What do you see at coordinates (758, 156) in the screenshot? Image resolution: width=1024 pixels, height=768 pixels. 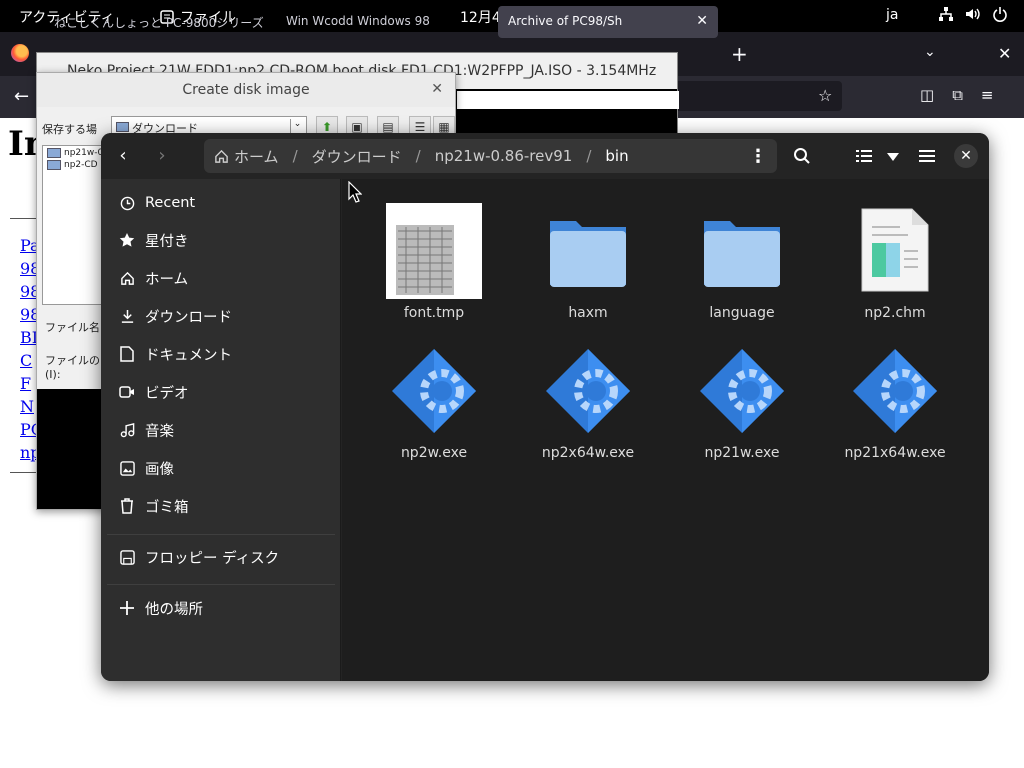 I see `more-options-icon: ⋮` at bounding box center [758, 156].